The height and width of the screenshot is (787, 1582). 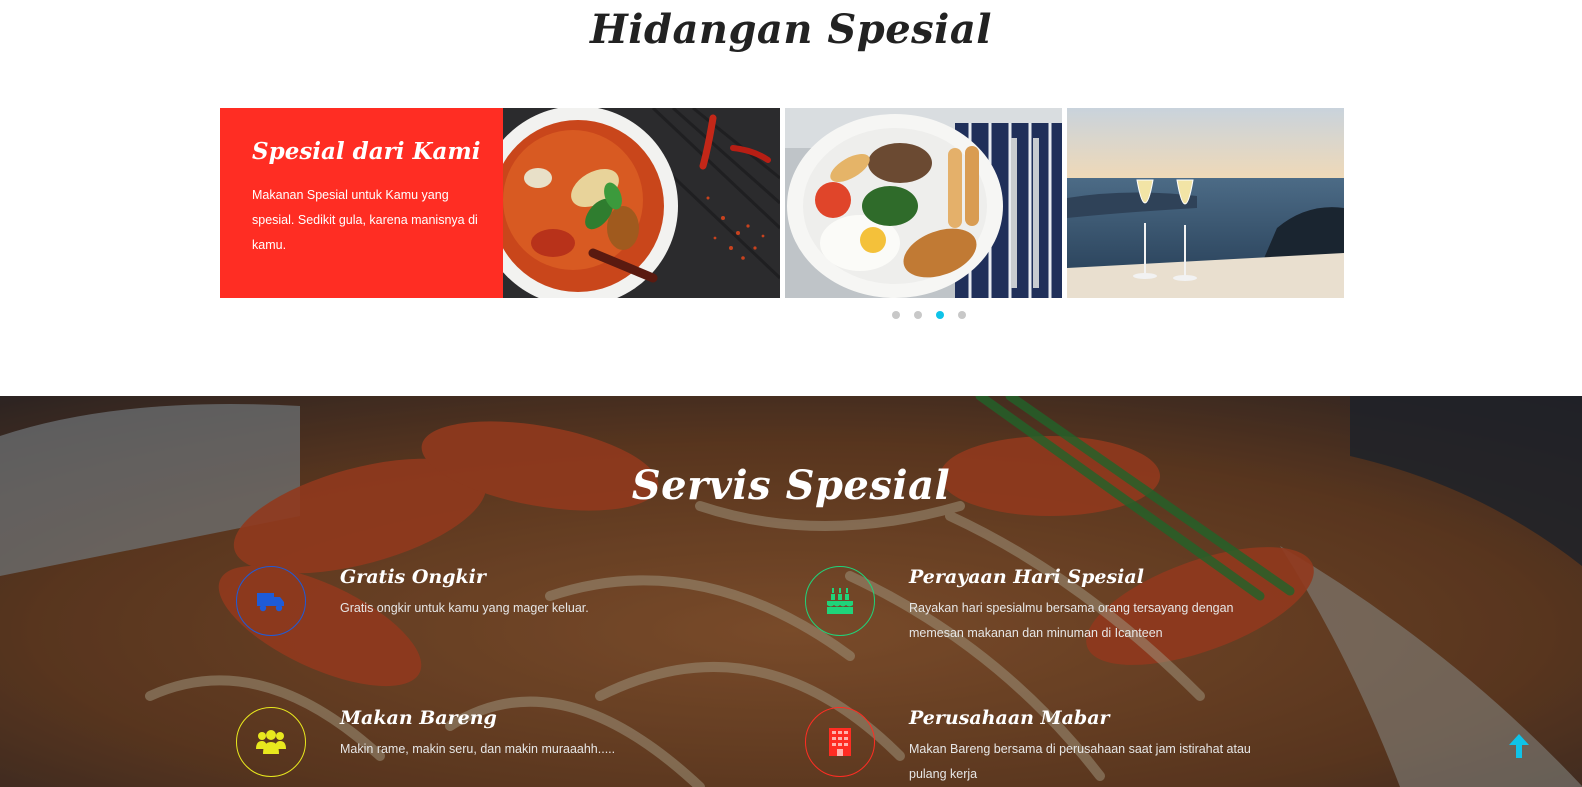 I want to click on arrow-up-icon, so click(x=1519, y=746).